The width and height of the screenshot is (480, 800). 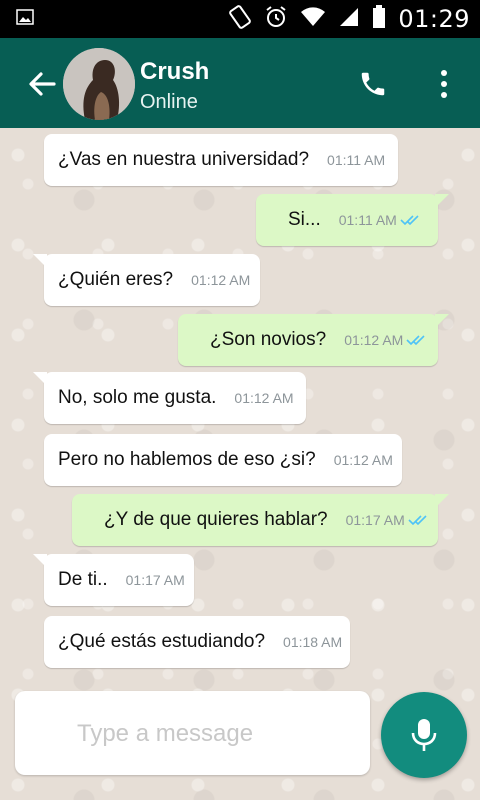 What do you see at coordinates (174, 72) in the screenshot?
I see `contact-name: Crush` at bounding box center [174, 72].